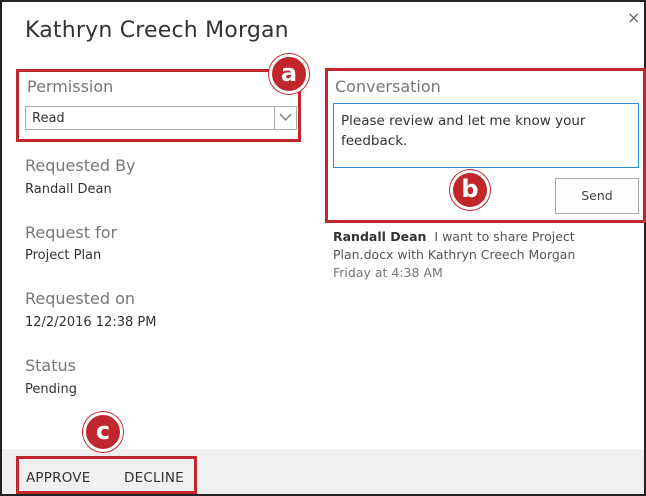 This screenshot has height=496, width=646. What do you see at coordinates (106, 475) in the screenshot?
I see `callout-box-c` at bounding box center [106, 475].